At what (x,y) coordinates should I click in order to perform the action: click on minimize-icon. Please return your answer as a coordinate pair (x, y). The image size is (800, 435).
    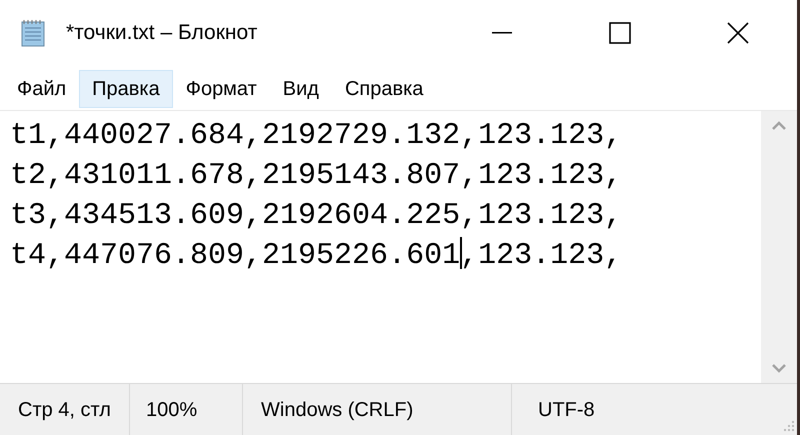
    Looking at the image, I should click on (502, 33).